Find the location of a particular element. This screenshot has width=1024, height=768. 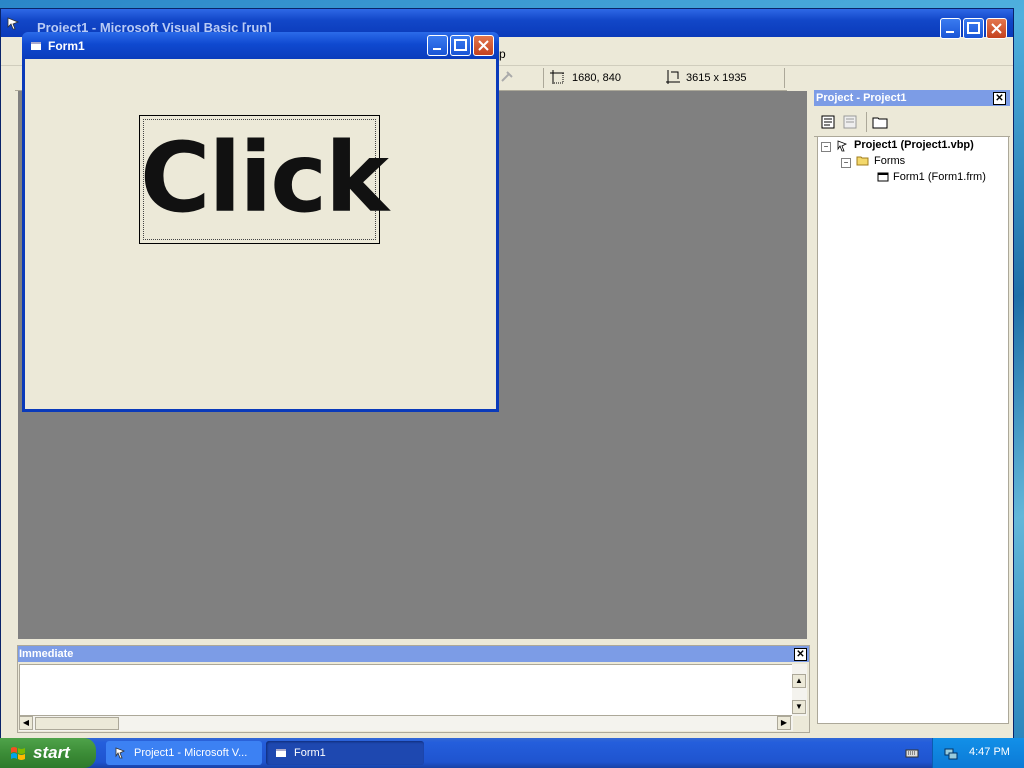

arrow-right-icon: ▶ is located at coordinates (784, 722).